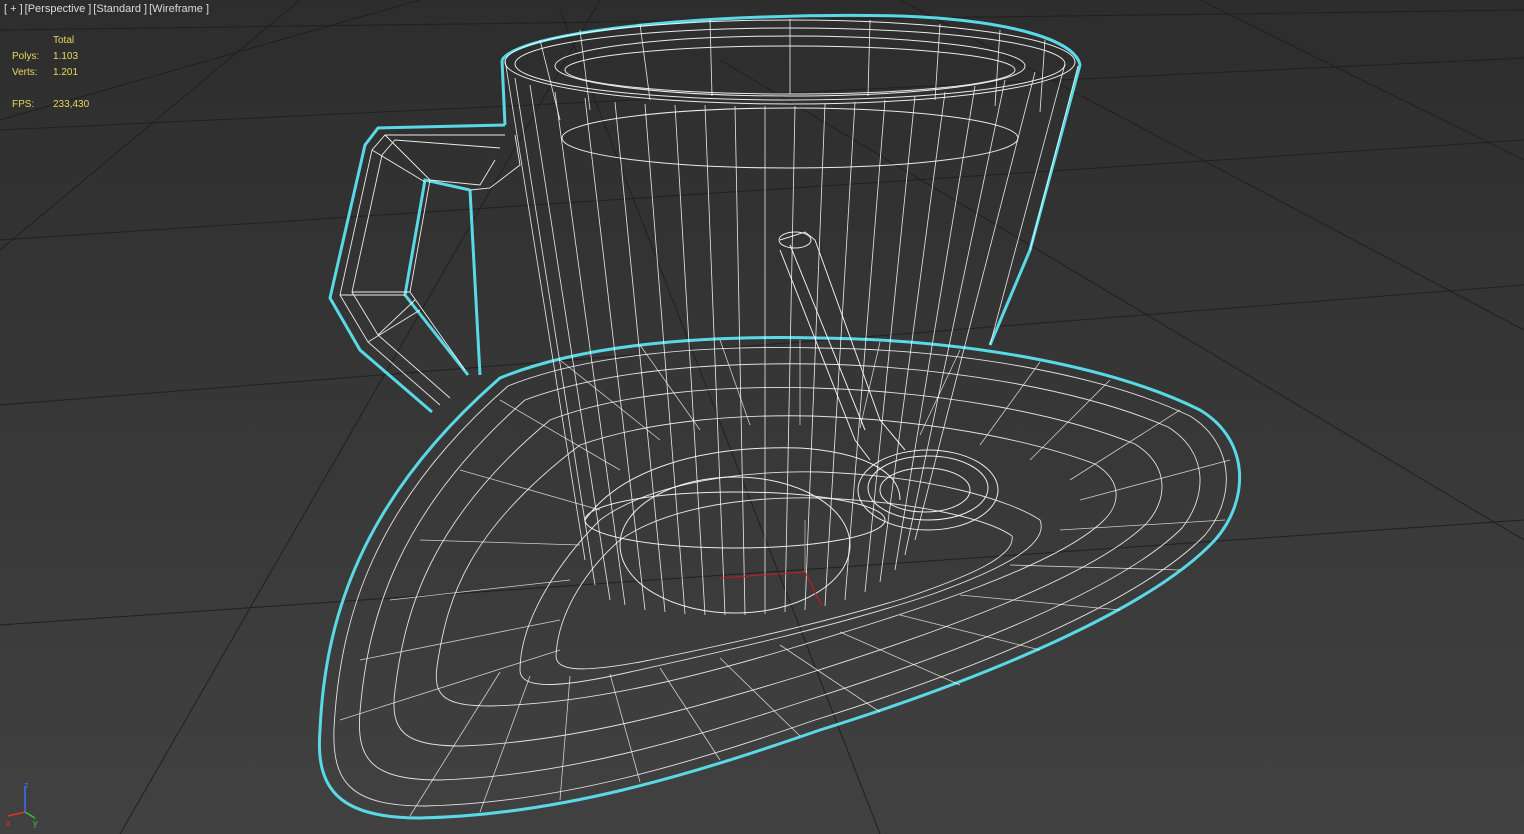 Image resolution: width=1524 pixels, height=834 pixels. I want to click on stats-verts-row: Verts: 1.201, so click(50, 73).